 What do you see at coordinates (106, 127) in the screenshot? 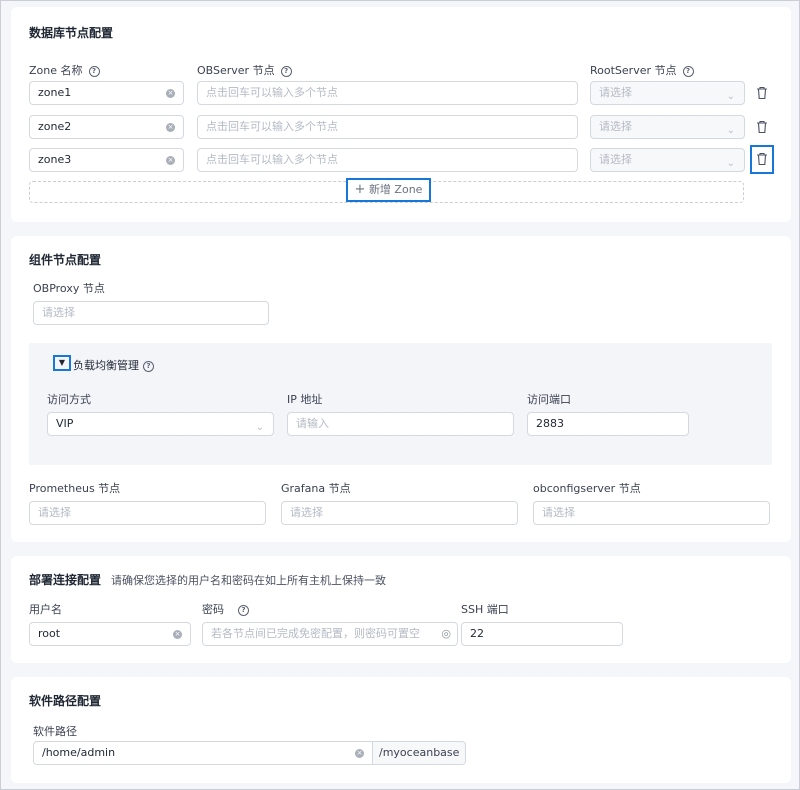
I see `zone-name-input: zone2 ×` at bounding box center [106, 127].